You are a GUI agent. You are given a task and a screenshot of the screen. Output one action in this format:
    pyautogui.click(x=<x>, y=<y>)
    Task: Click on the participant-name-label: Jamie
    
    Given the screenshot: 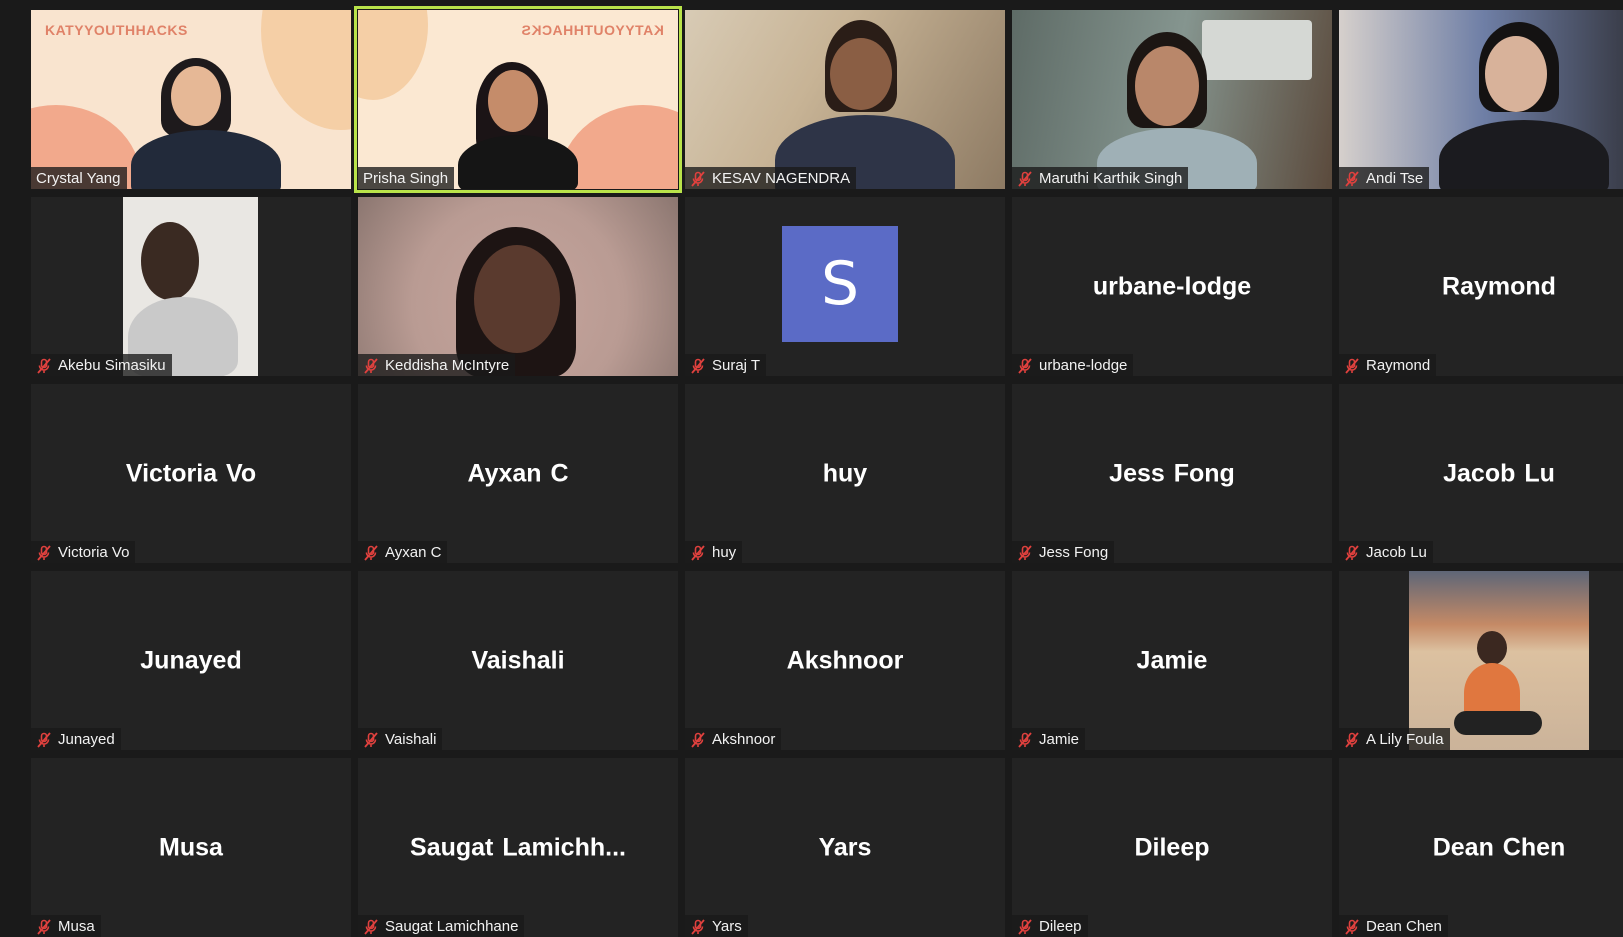 What is the action you would take?
    pyautogui.click(x=1049, y=739)
    